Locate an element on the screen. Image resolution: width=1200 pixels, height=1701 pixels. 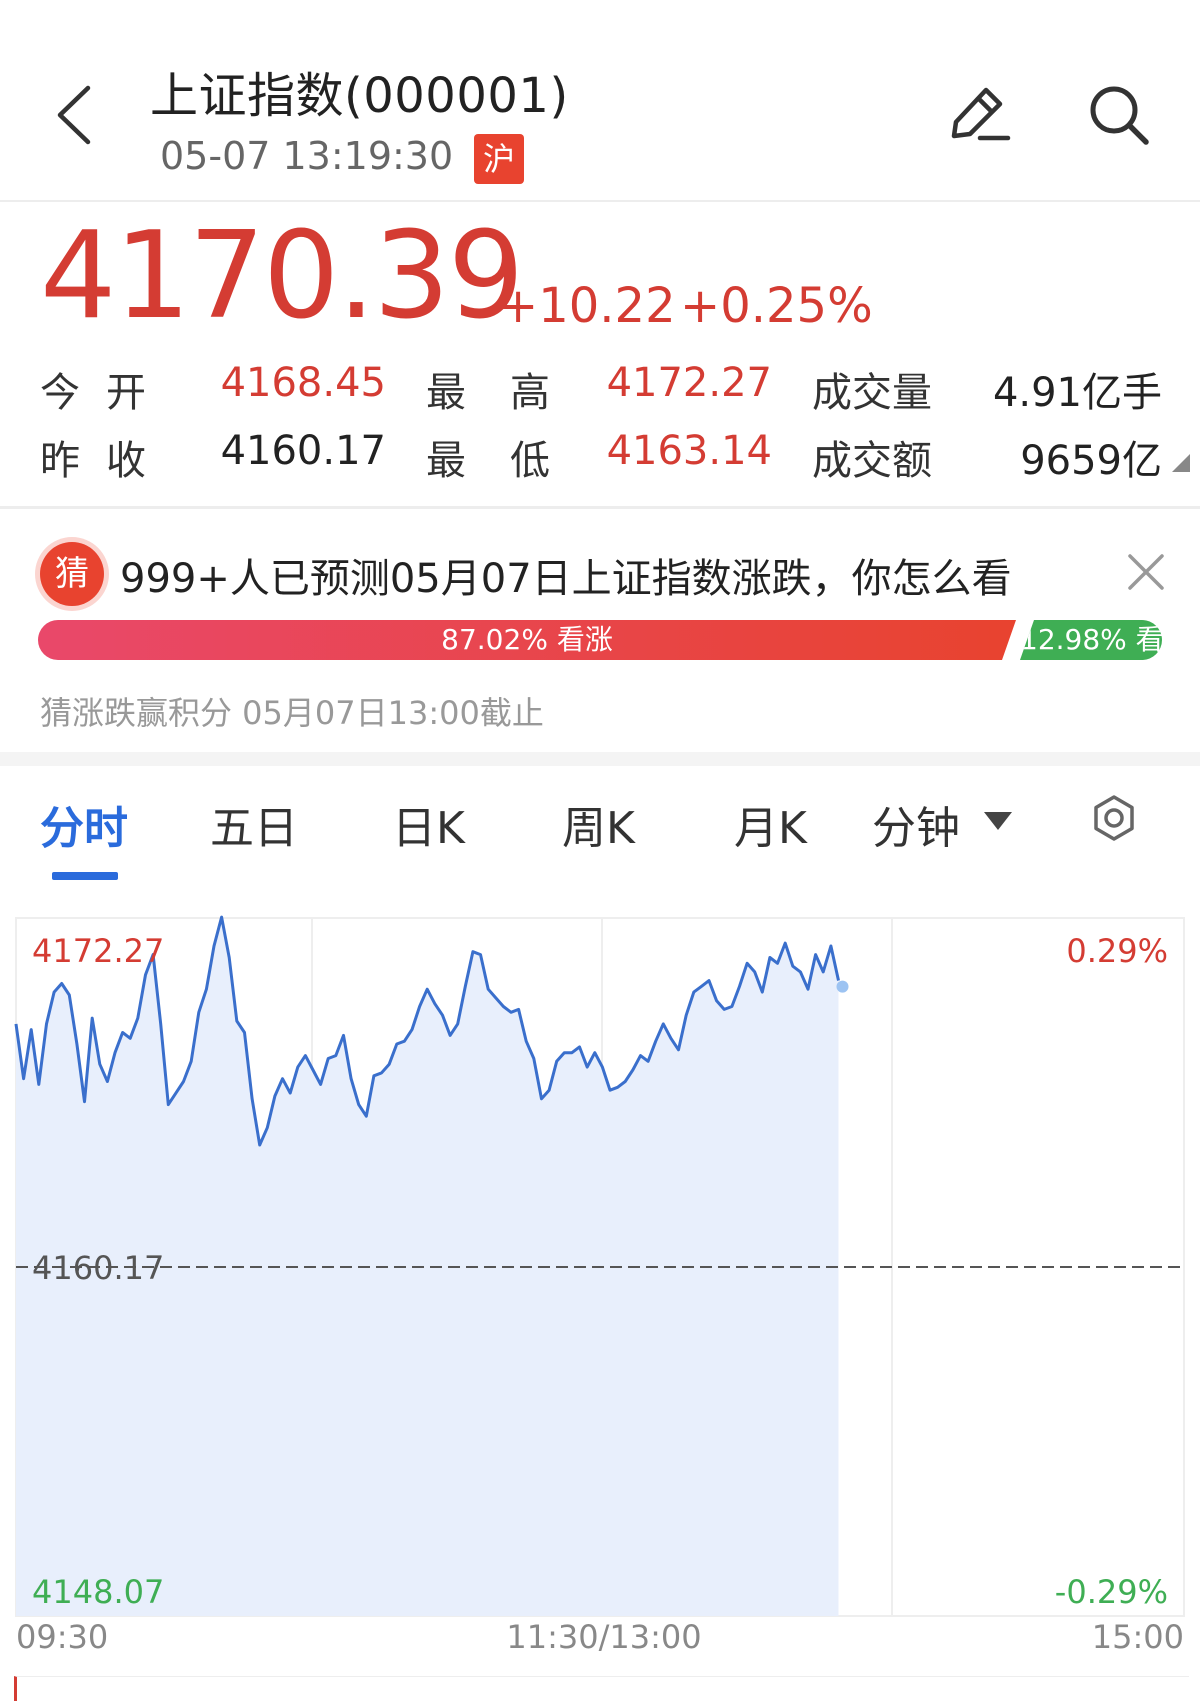
x-tick-open: 09:30 is located at coordinates (62, 1637).